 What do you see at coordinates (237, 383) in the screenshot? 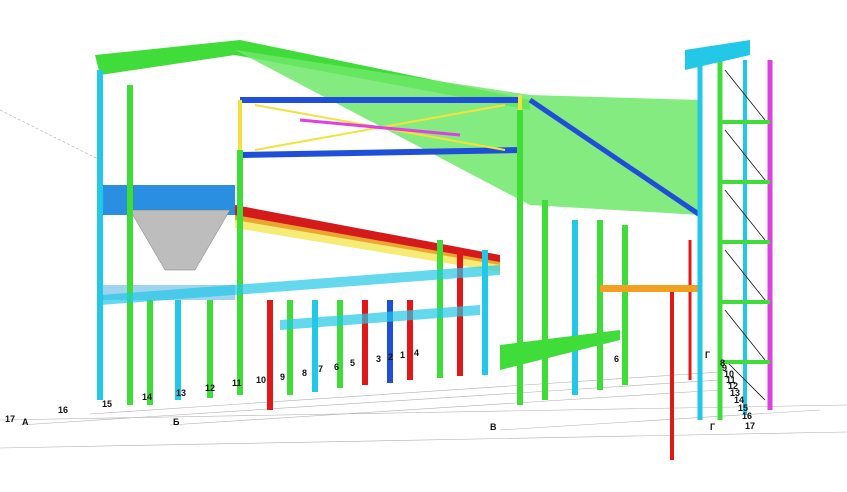
I see `row-label: 11` at bounding box center [237, 383].